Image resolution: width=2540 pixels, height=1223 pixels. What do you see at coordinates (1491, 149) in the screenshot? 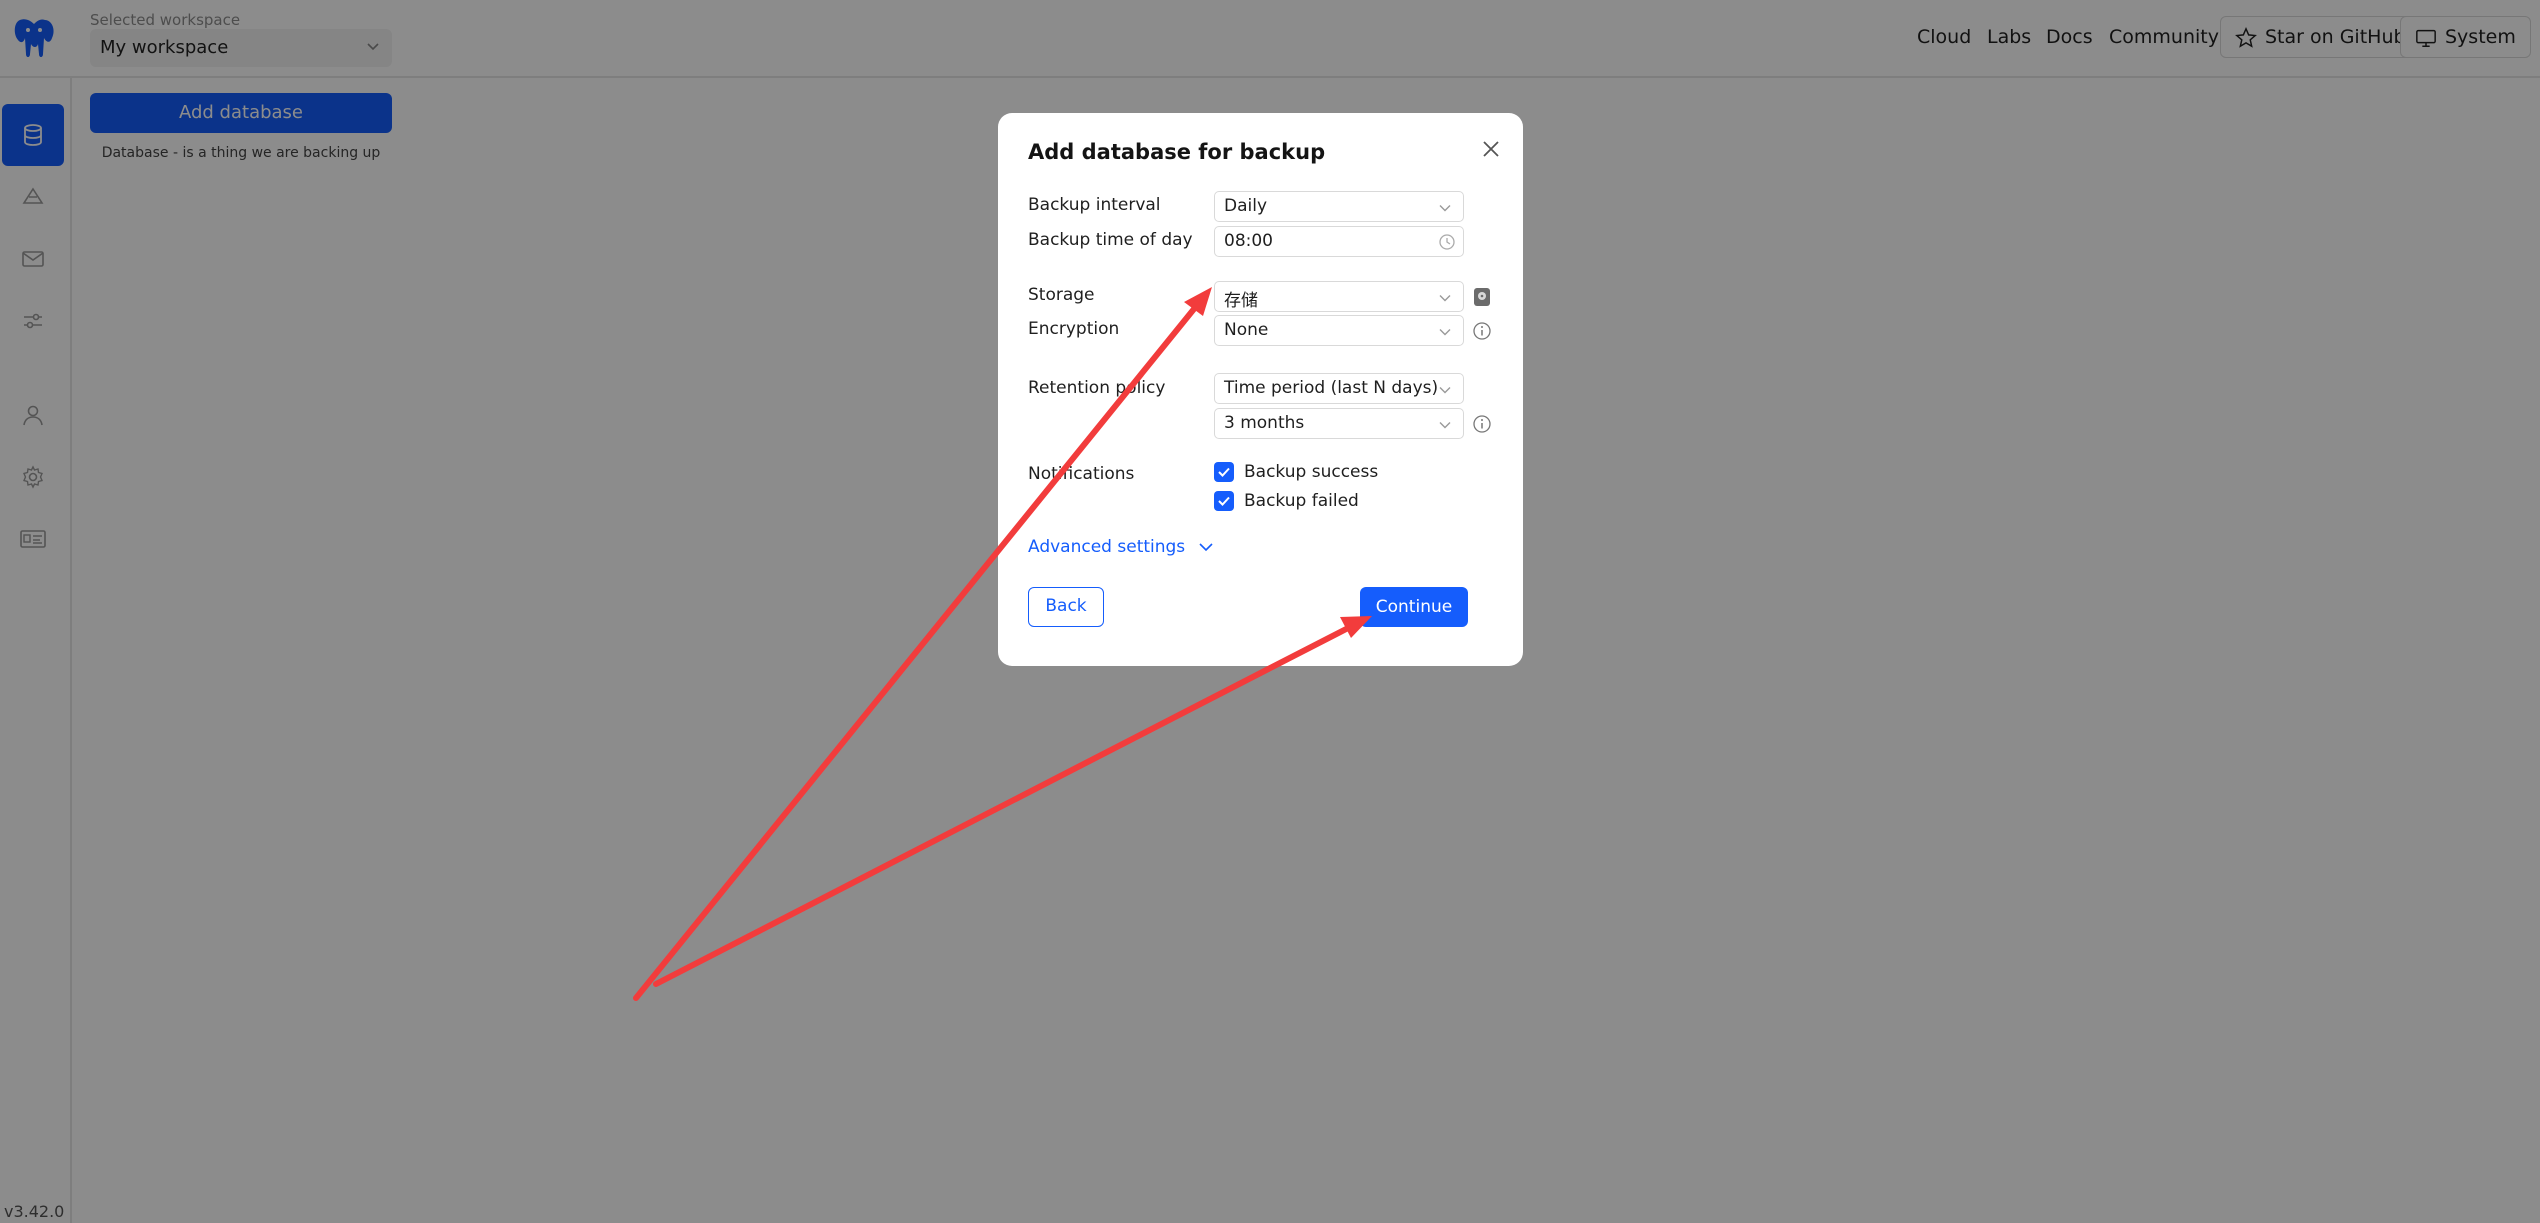
I see `close-icon` at bounding box center [1491, 149].